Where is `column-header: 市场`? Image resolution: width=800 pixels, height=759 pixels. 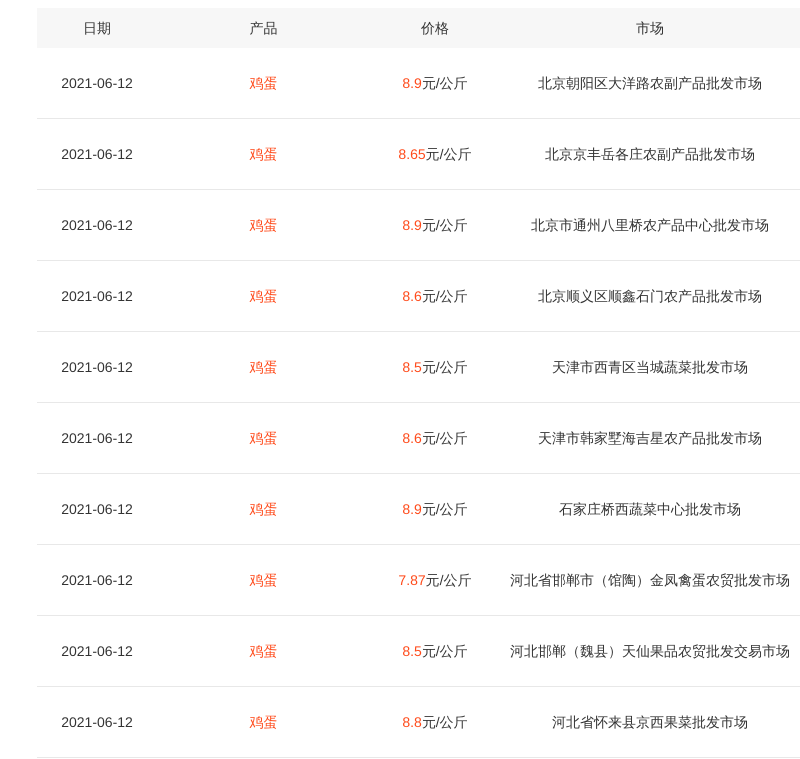
column-header: 市场 is located at coordinates (650, 28).